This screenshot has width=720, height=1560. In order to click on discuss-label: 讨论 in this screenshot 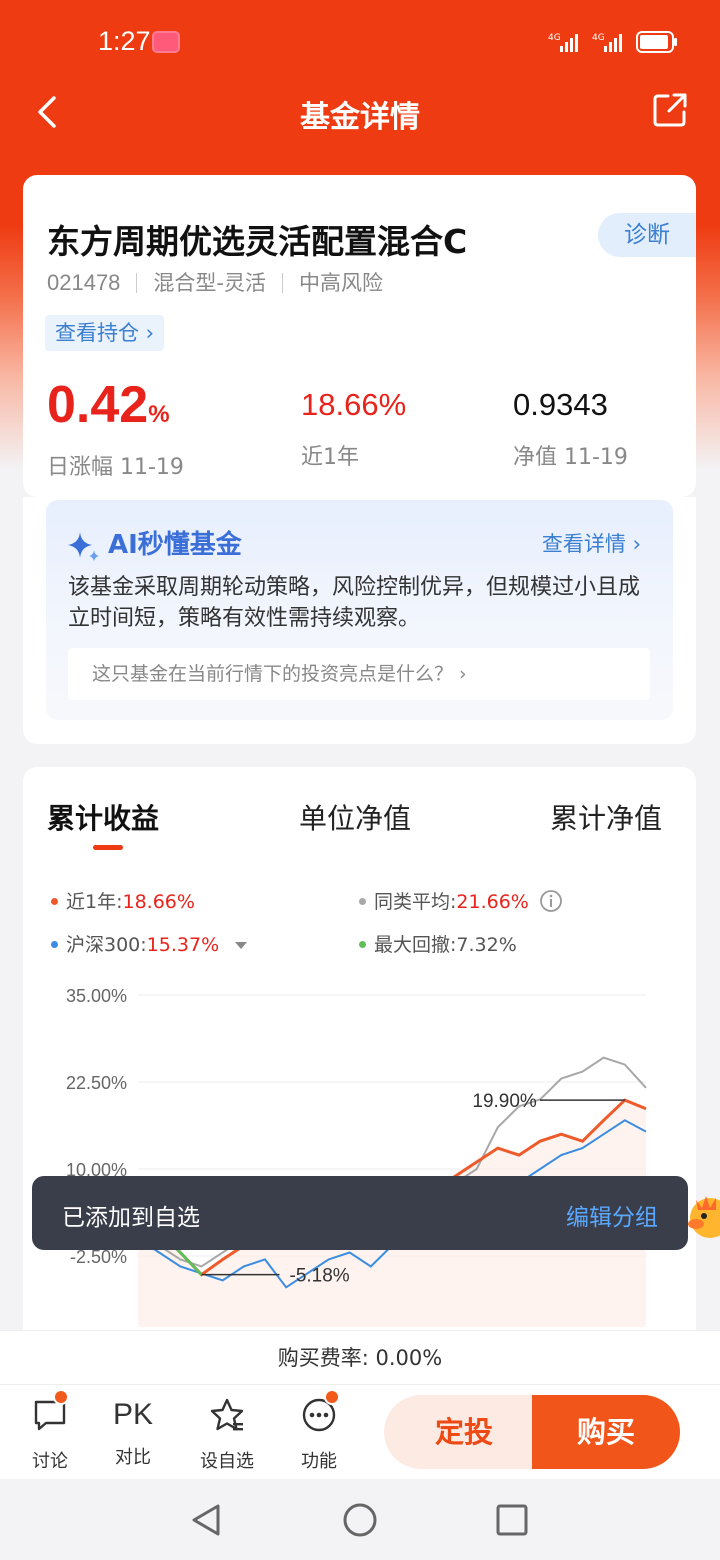, I will do `click(50, 1461)`.